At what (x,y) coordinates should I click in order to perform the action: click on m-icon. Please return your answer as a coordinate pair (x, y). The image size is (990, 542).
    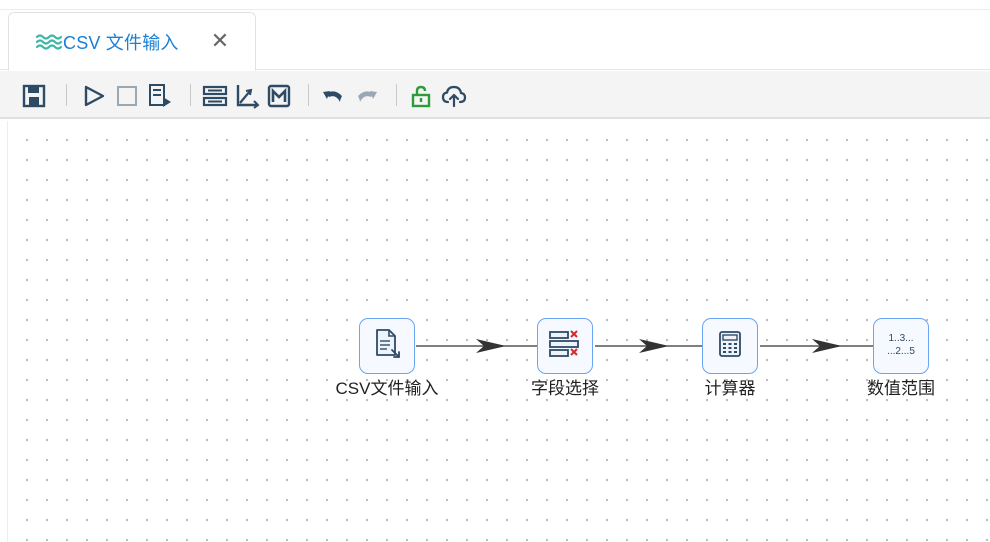
    Looking at the image, I should click on (279, 96).